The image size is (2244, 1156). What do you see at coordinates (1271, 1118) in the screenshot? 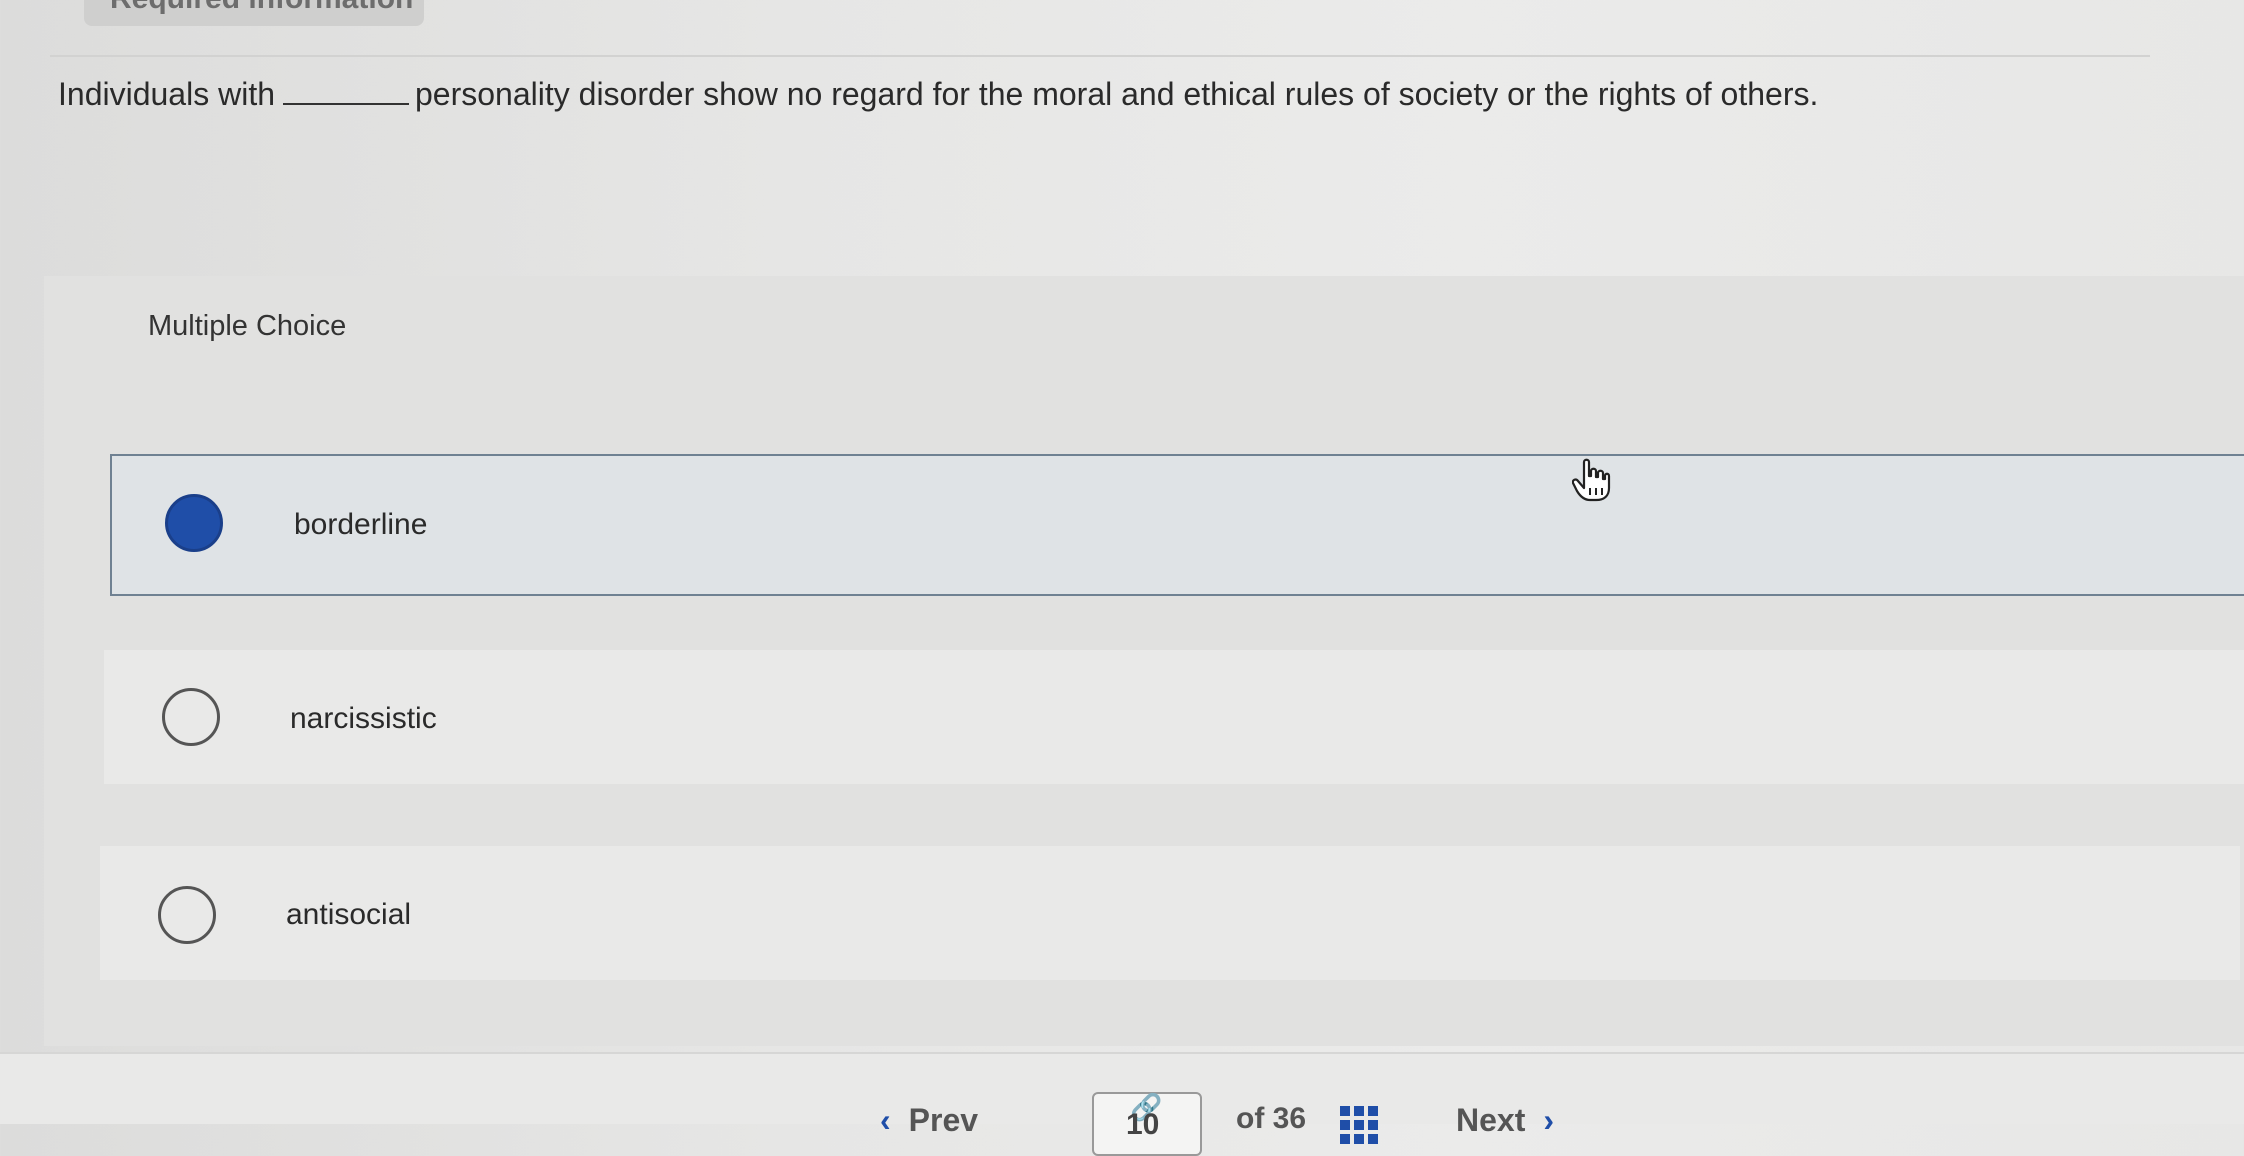
I see `page-total: of 36` at bounding box center [1271, 1118].